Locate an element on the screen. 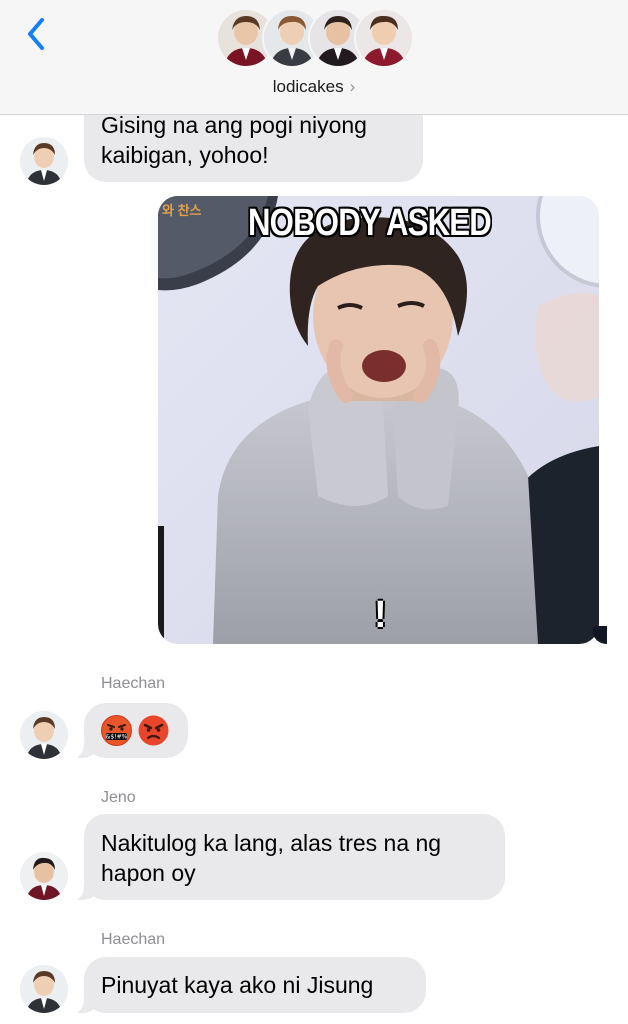 This screenshot has width=628, height=1024. chevron-right-icon: › is located at coordinates (352, 86).